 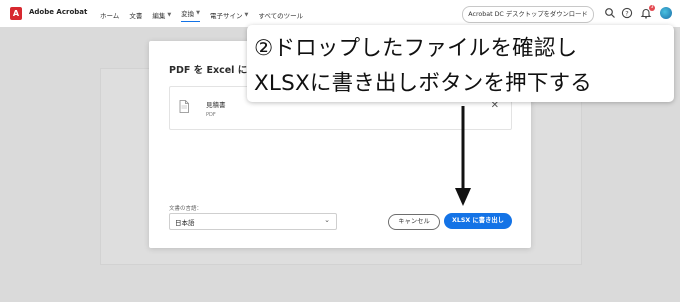 I want to click on nav-edit: 編集 ▼, so click(x=161, y=15).